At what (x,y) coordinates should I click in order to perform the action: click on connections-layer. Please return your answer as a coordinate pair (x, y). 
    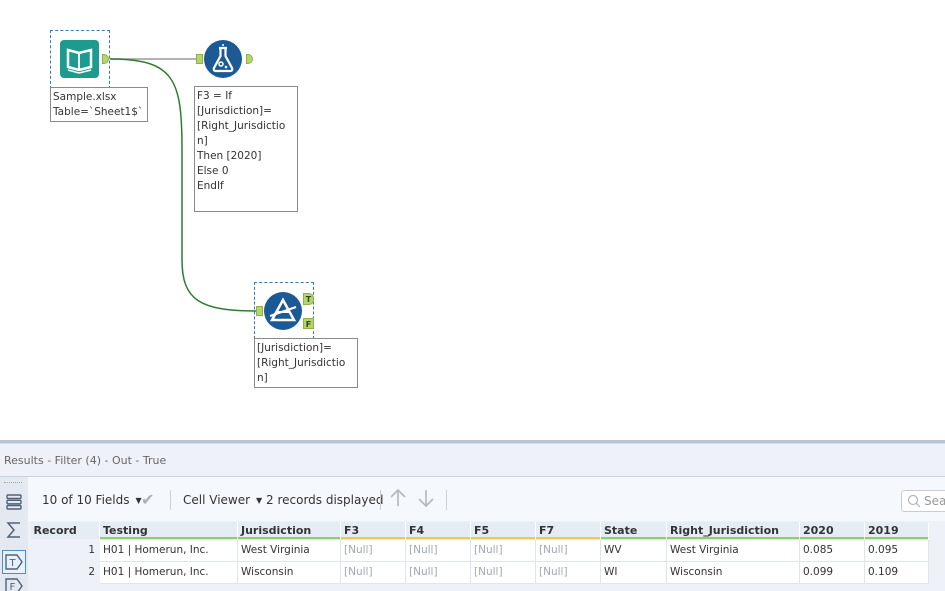
    Looking at the image, I should click on (183, 185).